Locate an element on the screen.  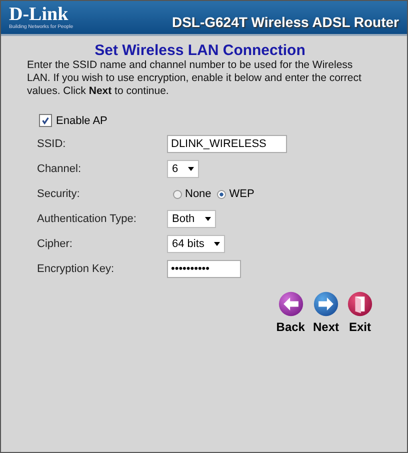
field-label: Security: is located at coordinates (59, 194).